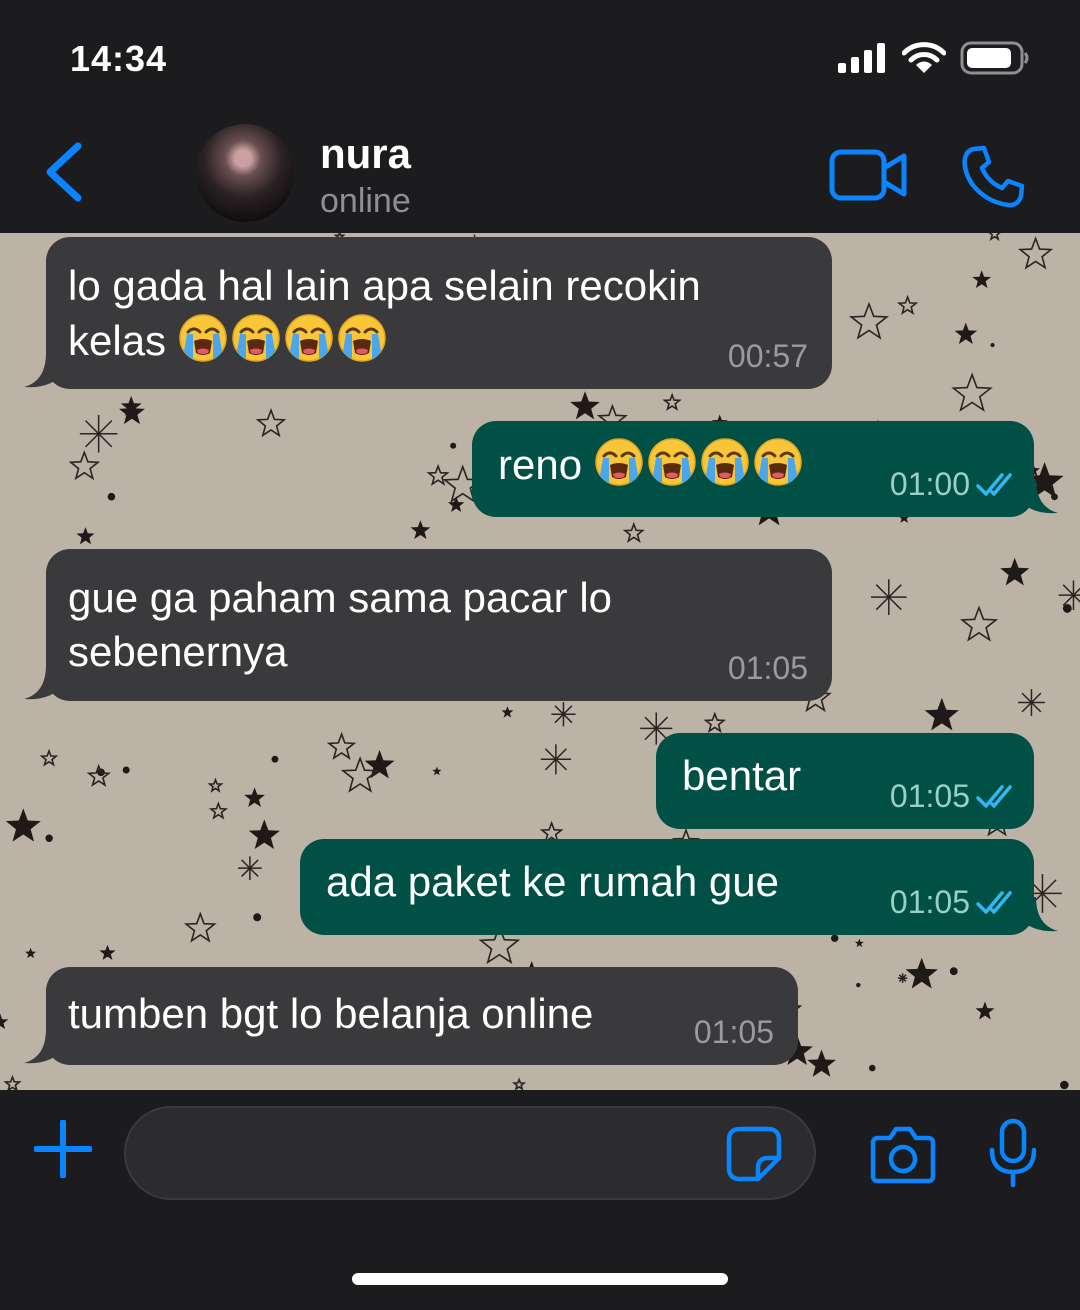 The image size is (1080, 1310). Describe the element at coordinates (365, 154) in the screenshot. I see `contact-name: nura` at that location.